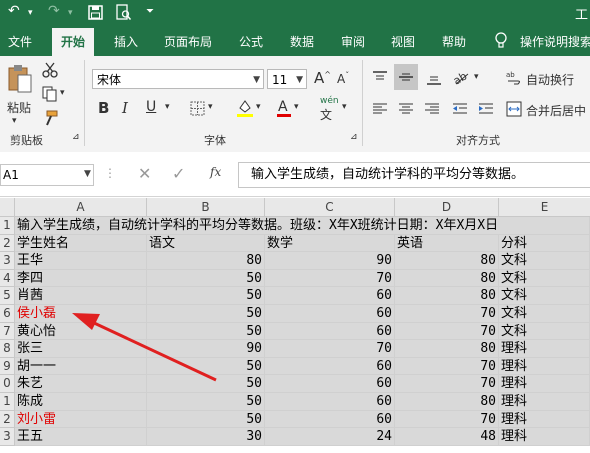 The height and width of the screenshot is (453, 590). I want to click on merge-center-button: 合并后居中, so click(556, 110).